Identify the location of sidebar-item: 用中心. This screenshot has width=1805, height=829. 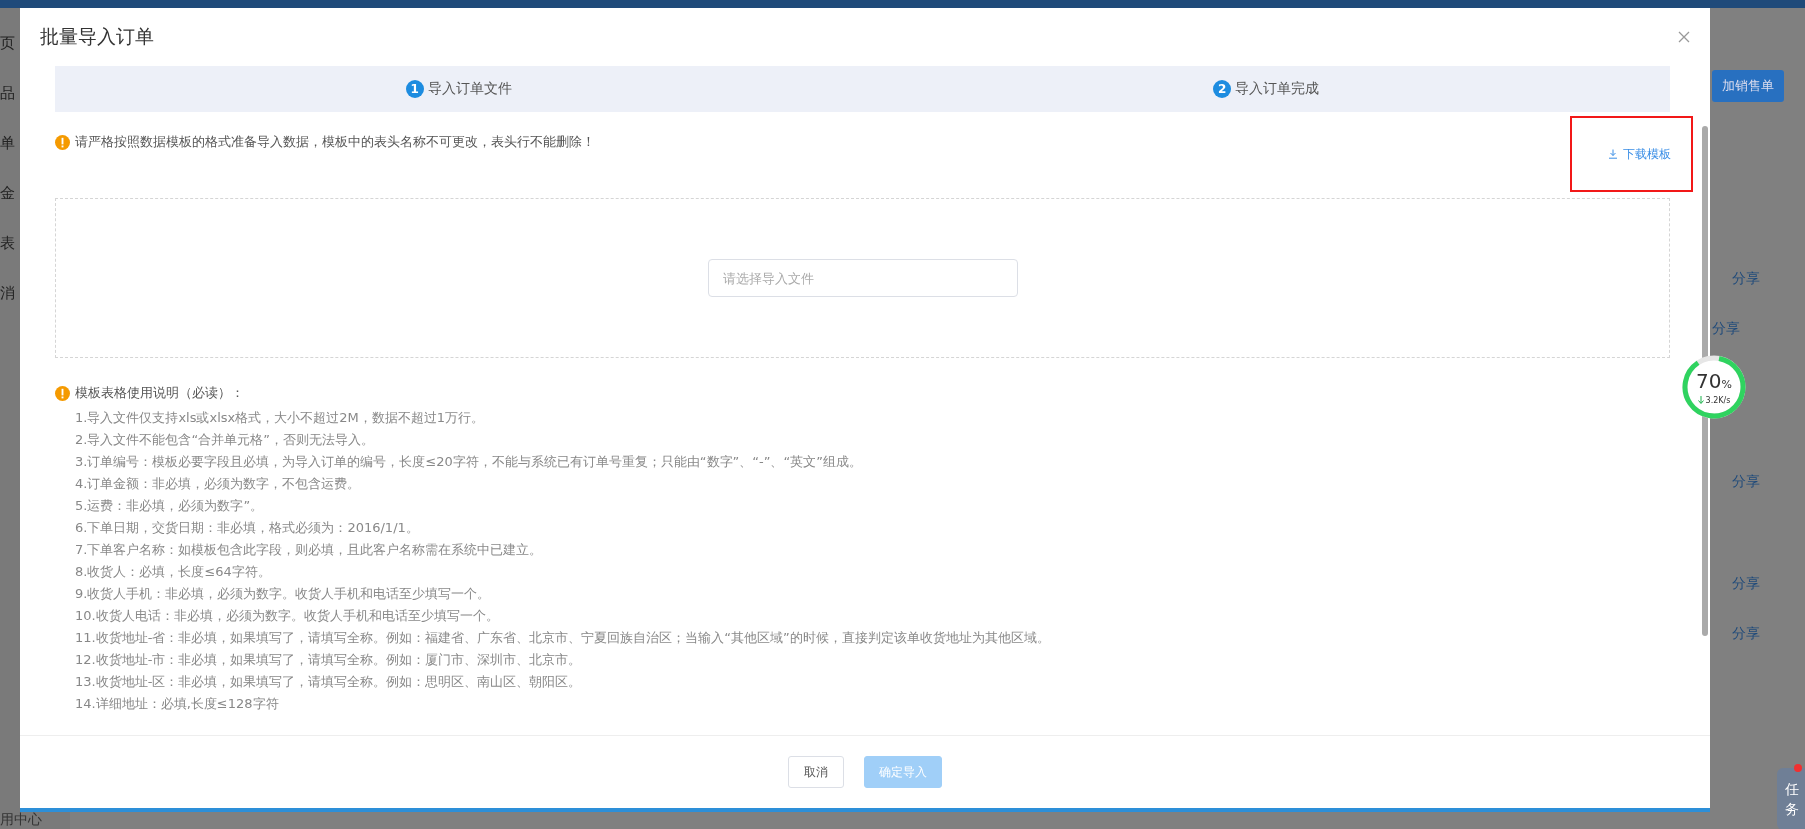
(21, 820).